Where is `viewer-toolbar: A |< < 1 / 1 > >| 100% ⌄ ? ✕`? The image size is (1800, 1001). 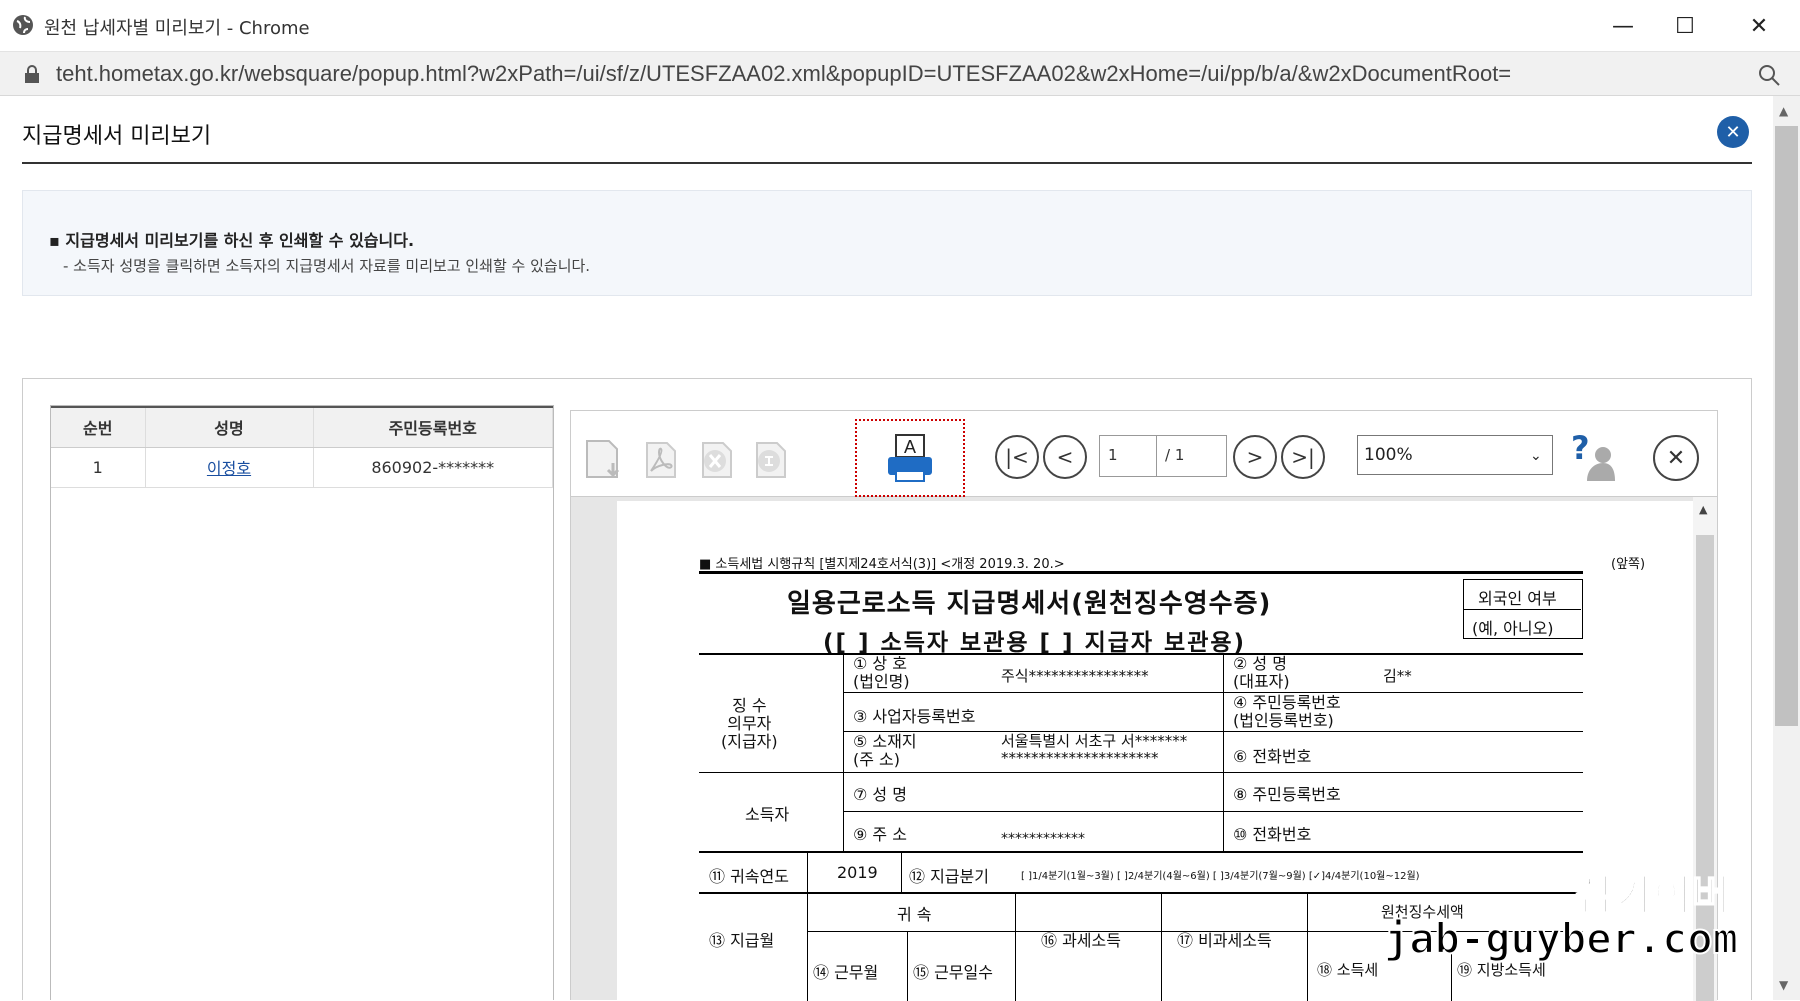
viewer-toolbar: A |< < 1 / 1 > >| 100% ⌄ ? ✕ is located at coordinates (1144, 454).